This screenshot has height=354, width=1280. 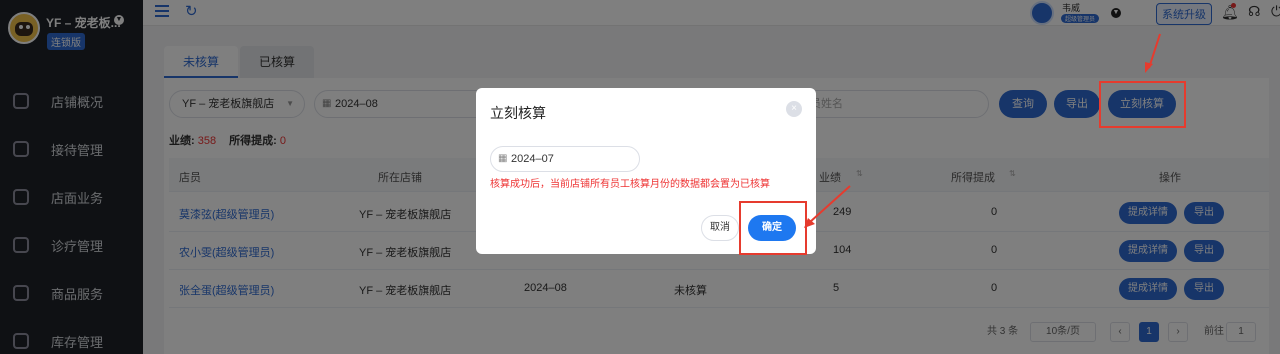 I want to click on arrow-to-confirm-button, so click(x=830, y=204).